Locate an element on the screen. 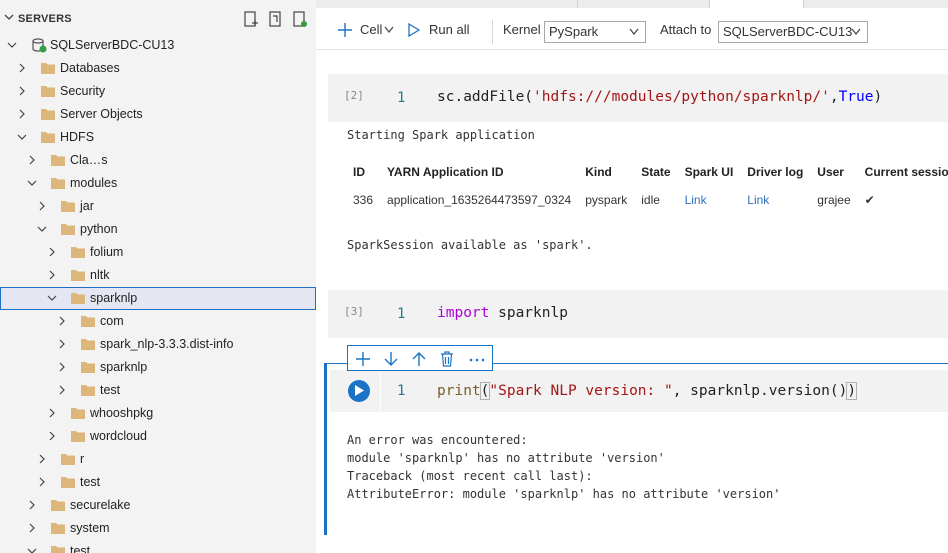 Image resolution: width=948 pixels, height=553 pixels. error-line: Traceback (most recent call last): is located at coordinates (470, 476).